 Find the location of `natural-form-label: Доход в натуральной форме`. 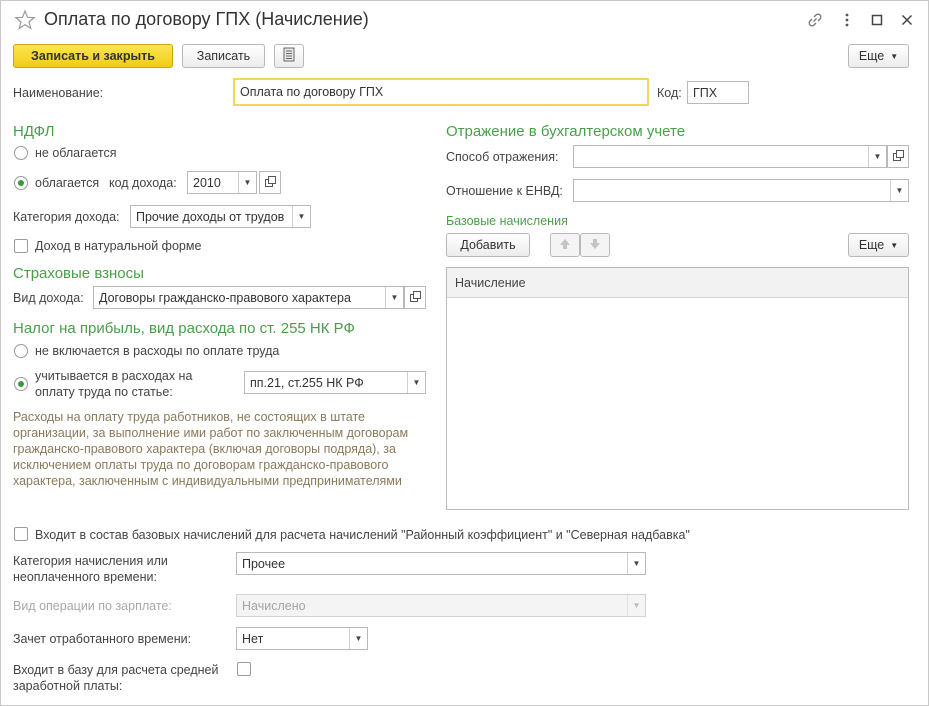

natural-form-label: Доход в натуральной форме is located at coordinates (118, 246).